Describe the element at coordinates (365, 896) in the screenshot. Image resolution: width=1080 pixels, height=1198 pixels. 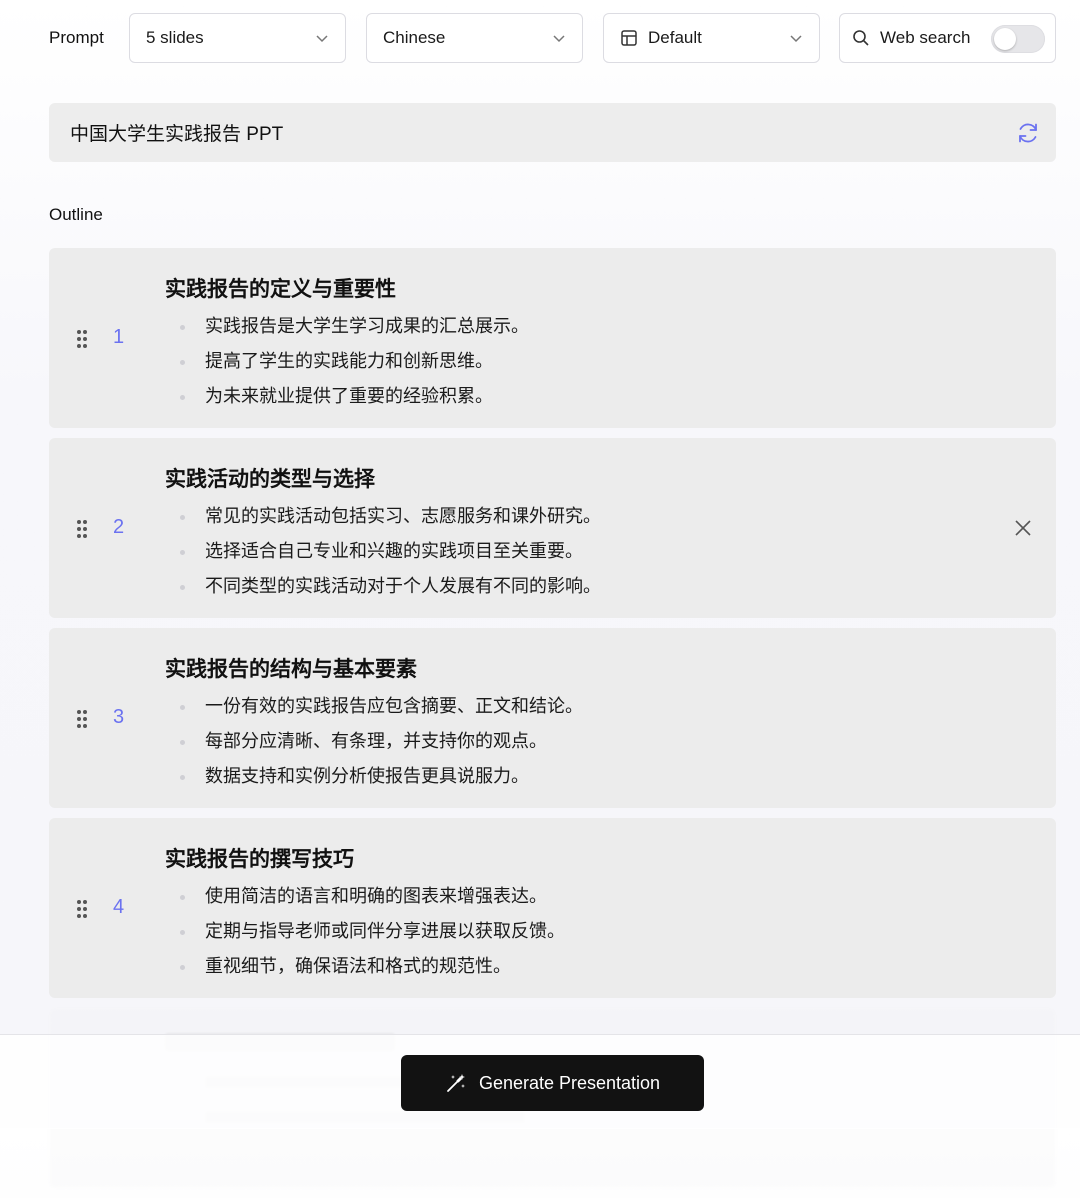
I see `bullet-item: 使用简洁的语言和明确的图表来增强表达。` at that location.